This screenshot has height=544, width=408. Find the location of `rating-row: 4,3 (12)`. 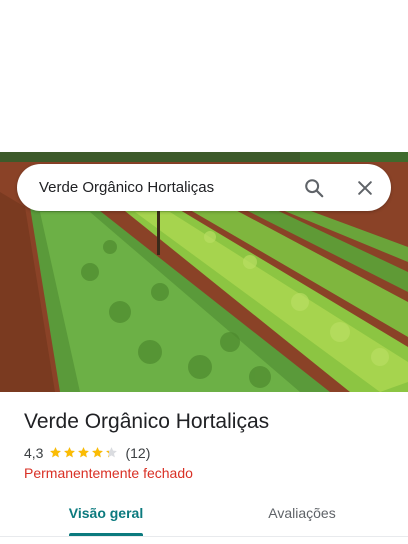

rating-row: 4,3 (12) is located at coordinates (87, 452).